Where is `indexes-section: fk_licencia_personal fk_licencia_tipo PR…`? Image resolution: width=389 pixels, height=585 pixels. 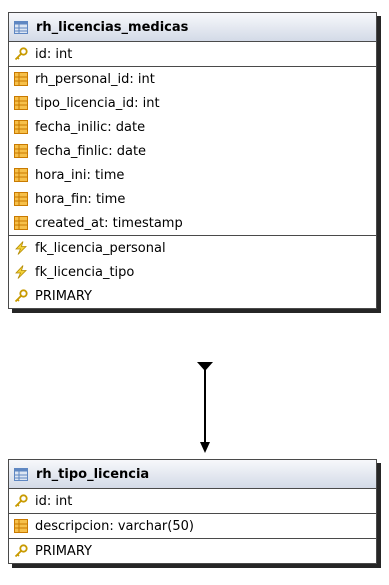 indexes-section: fk_licencia_personal fk_licencia_tipo PR… is located at coordinates (192, 272).